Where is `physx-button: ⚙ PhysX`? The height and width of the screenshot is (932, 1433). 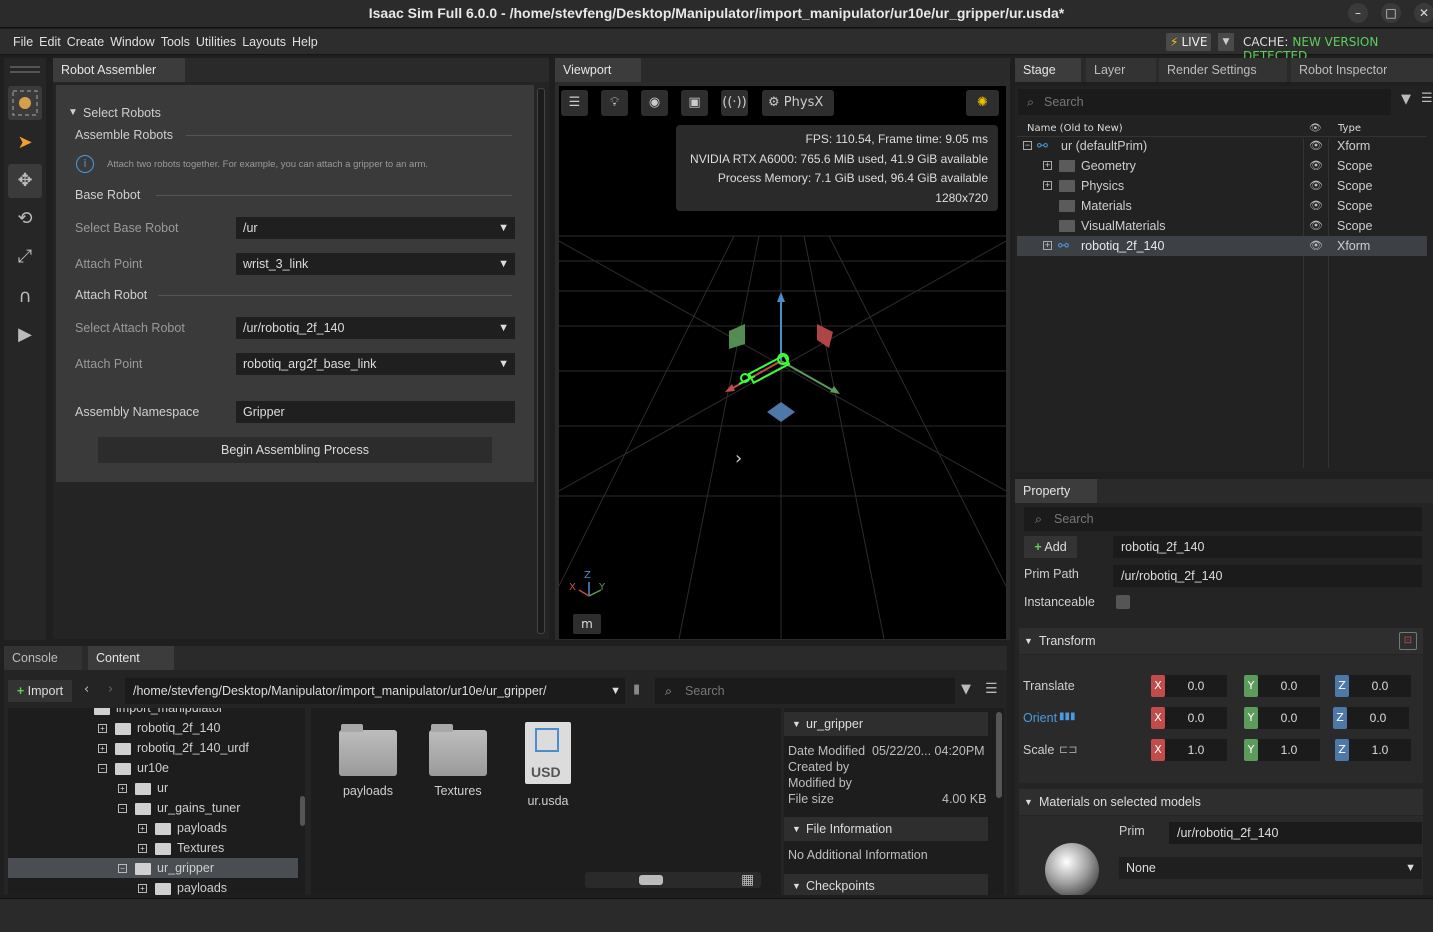 physx-button: ⚙ PhysX is located at coordinates (798, 103).